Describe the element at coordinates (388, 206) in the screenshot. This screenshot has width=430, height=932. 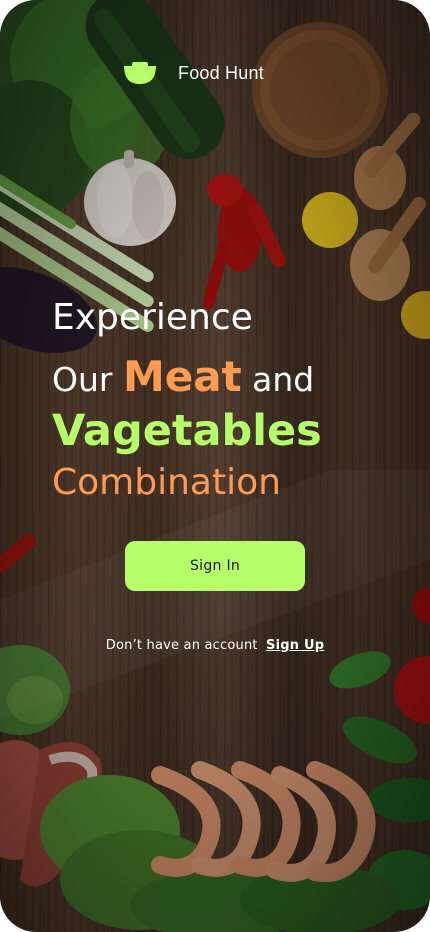
I see `wooden-spoons` at that location.